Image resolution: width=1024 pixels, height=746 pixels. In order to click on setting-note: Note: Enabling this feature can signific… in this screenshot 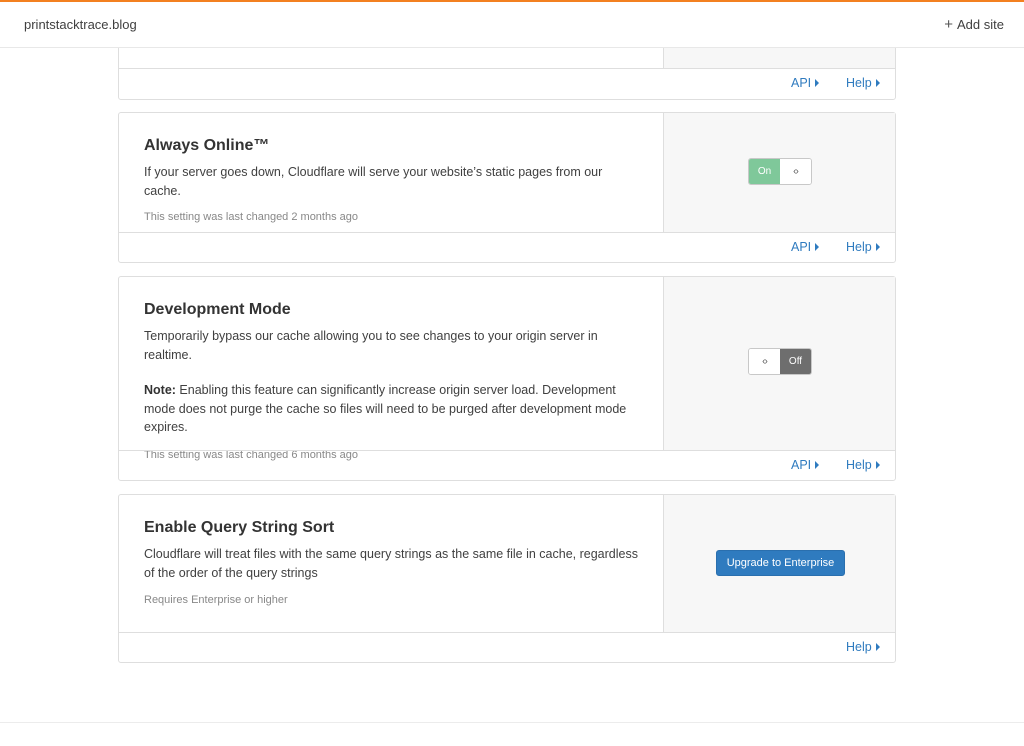, I will do `click(391, 409)`.